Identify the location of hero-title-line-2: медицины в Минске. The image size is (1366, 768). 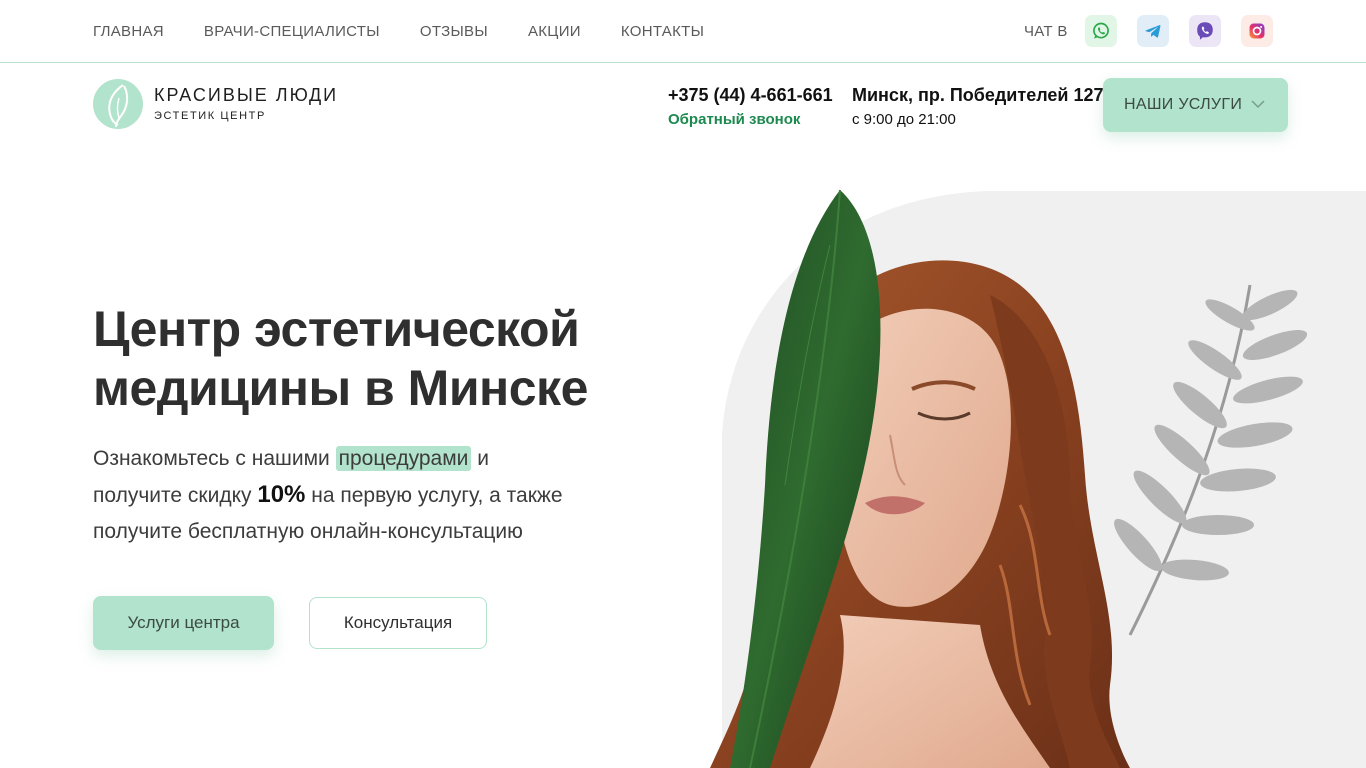
(340, 388).